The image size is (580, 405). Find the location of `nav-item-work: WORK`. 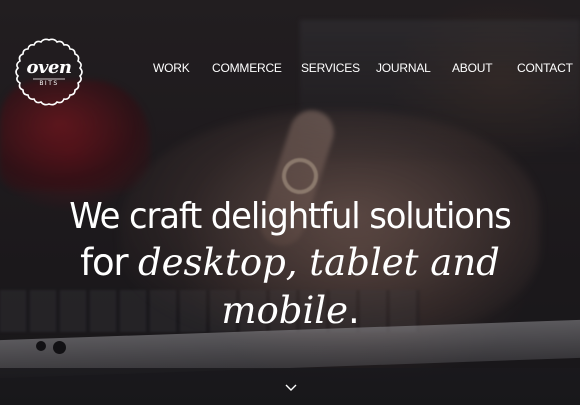

nav-item-work: WORK is located at coordinates (171, 68).